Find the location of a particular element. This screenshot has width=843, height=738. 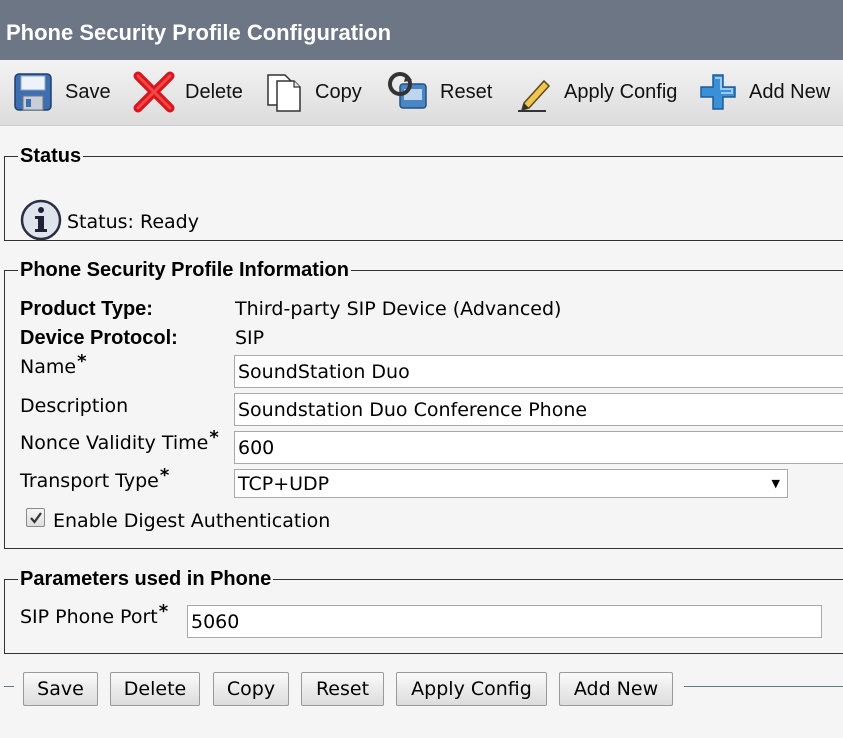

reset-button: Reset is located at coordinates (342, 689).